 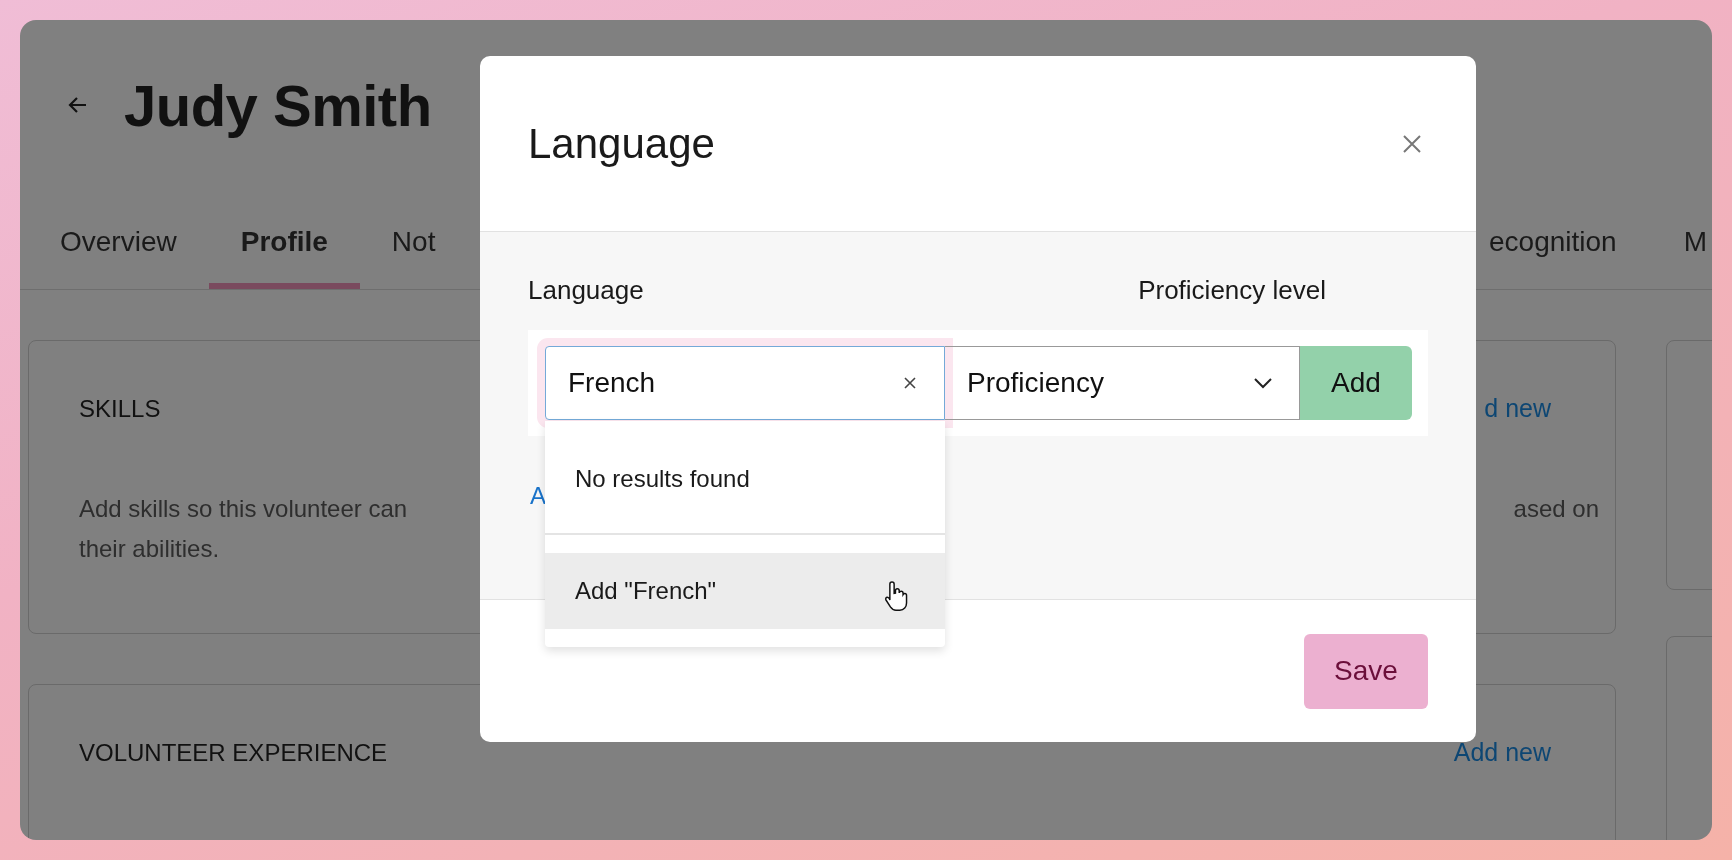 What do you see at coordinates (243, 529) in the screenshot?
I see `card-description: Add skills so this volunteer can their abilities.` at bounding box center [243, 529].